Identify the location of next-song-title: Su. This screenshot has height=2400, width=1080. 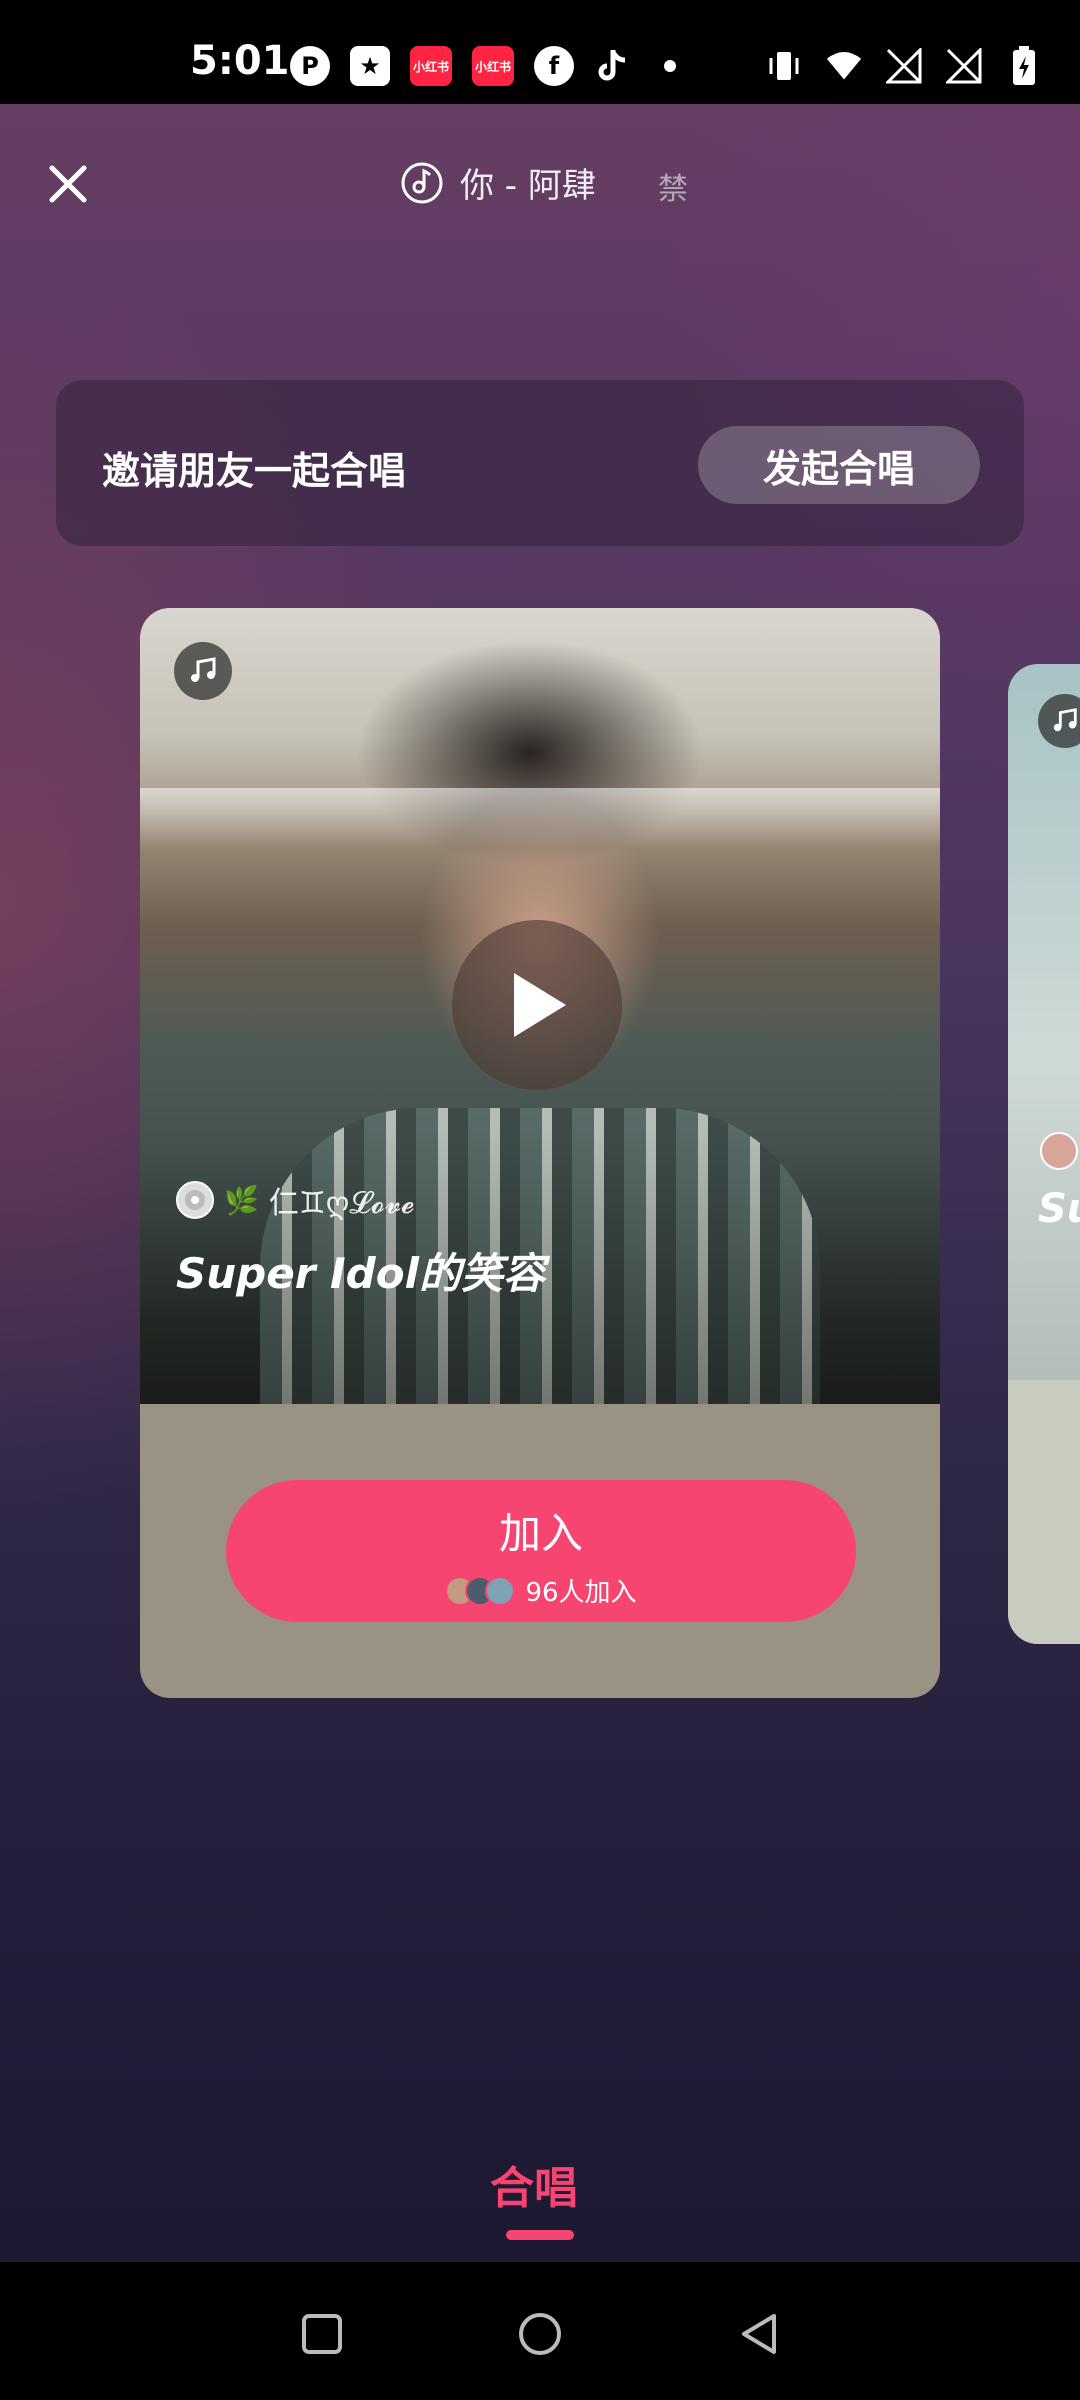
(1059, 1209).